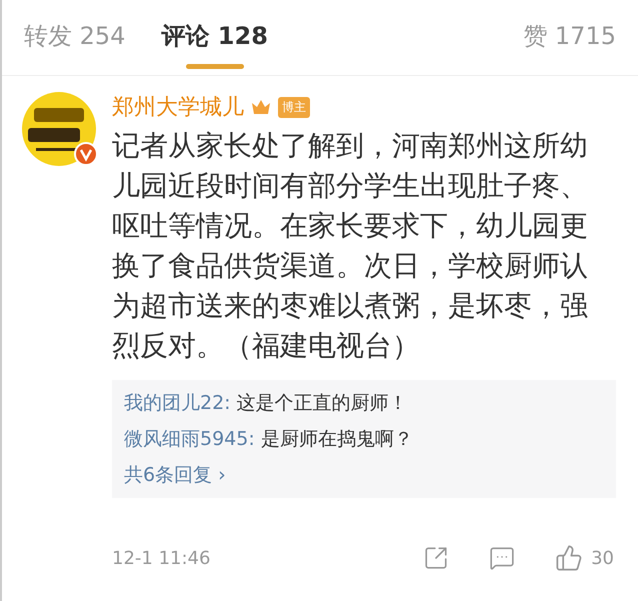  I want to click on more-replies-link: 共6条回复 ›, so click(175, 475).